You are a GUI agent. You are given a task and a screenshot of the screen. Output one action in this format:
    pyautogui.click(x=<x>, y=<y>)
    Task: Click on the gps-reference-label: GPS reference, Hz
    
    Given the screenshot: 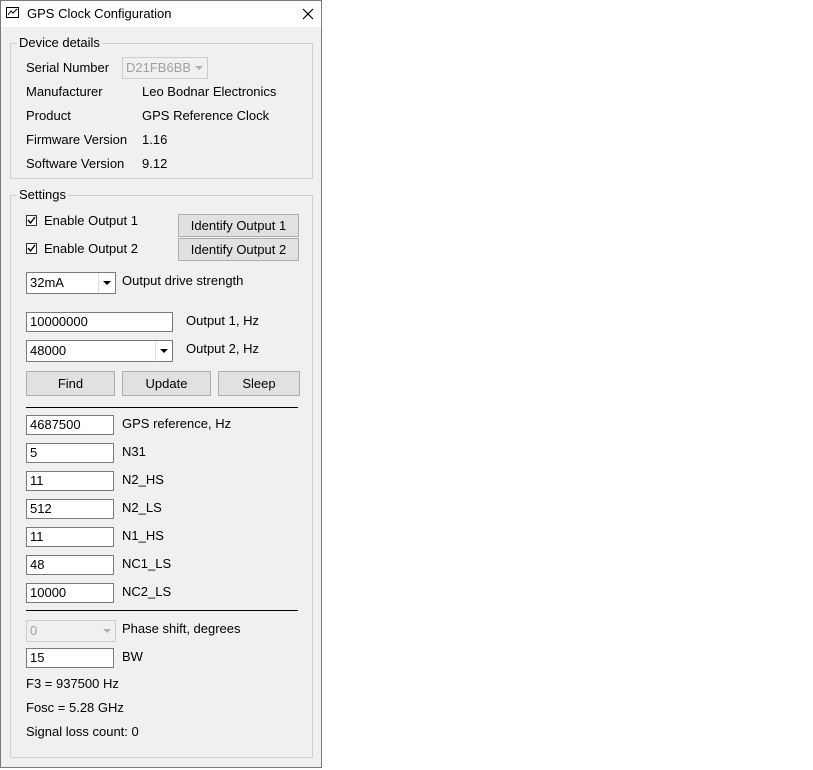 What is the action you would take?
    pyautogui.click(x=177, y=423)
    